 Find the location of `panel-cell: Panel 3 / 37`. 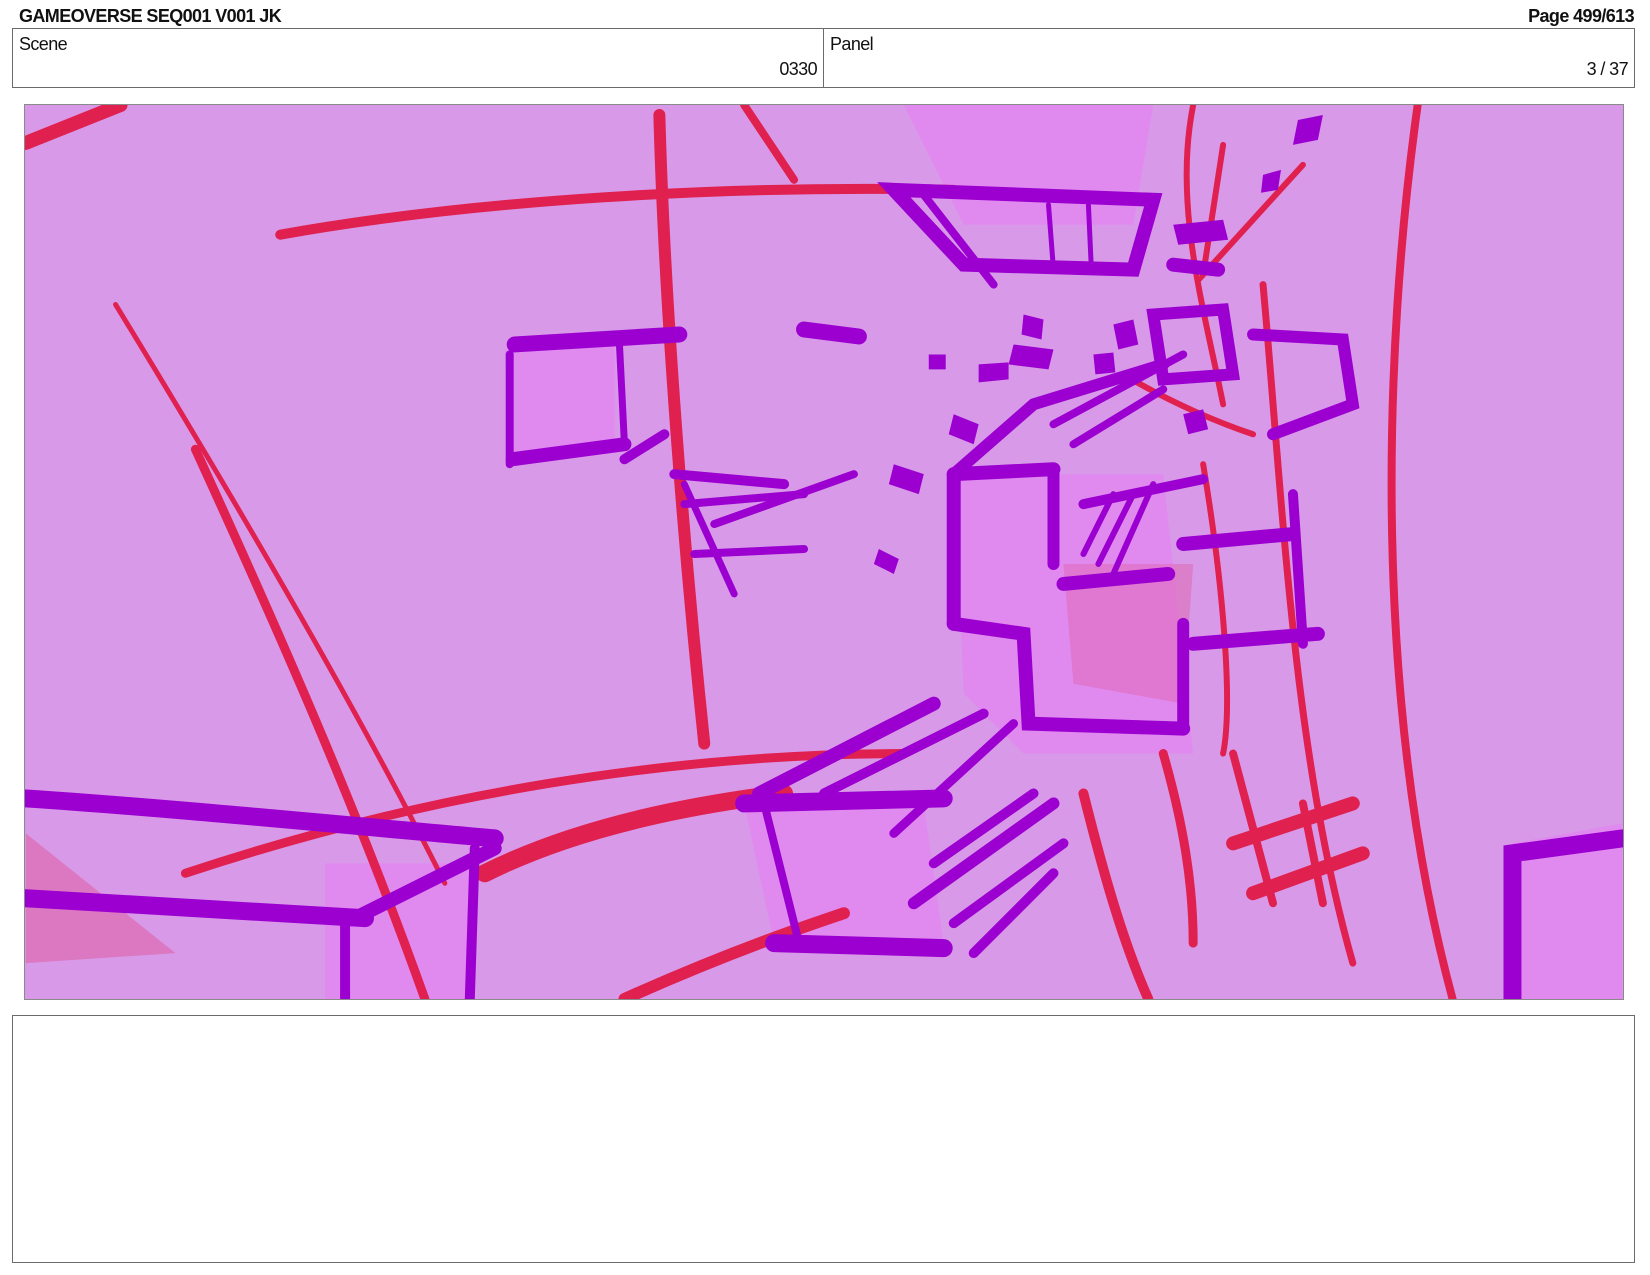

panel-cell: Panel 3 / 37 is located at coordinates (1228, 58).